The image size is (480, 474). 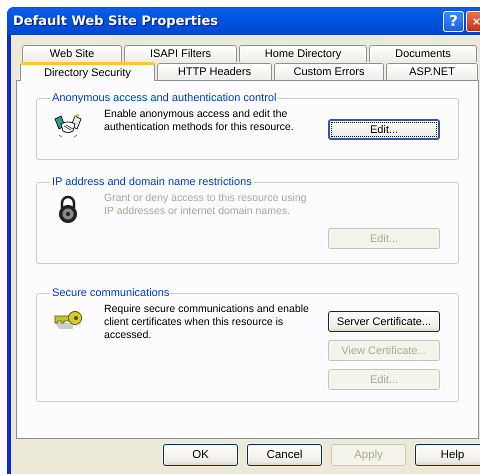 What do you see at coordinates (152, 182) in the screenshot?
I see `group-title: IP address and domain name restrictions` at bounding box center [152, 182].